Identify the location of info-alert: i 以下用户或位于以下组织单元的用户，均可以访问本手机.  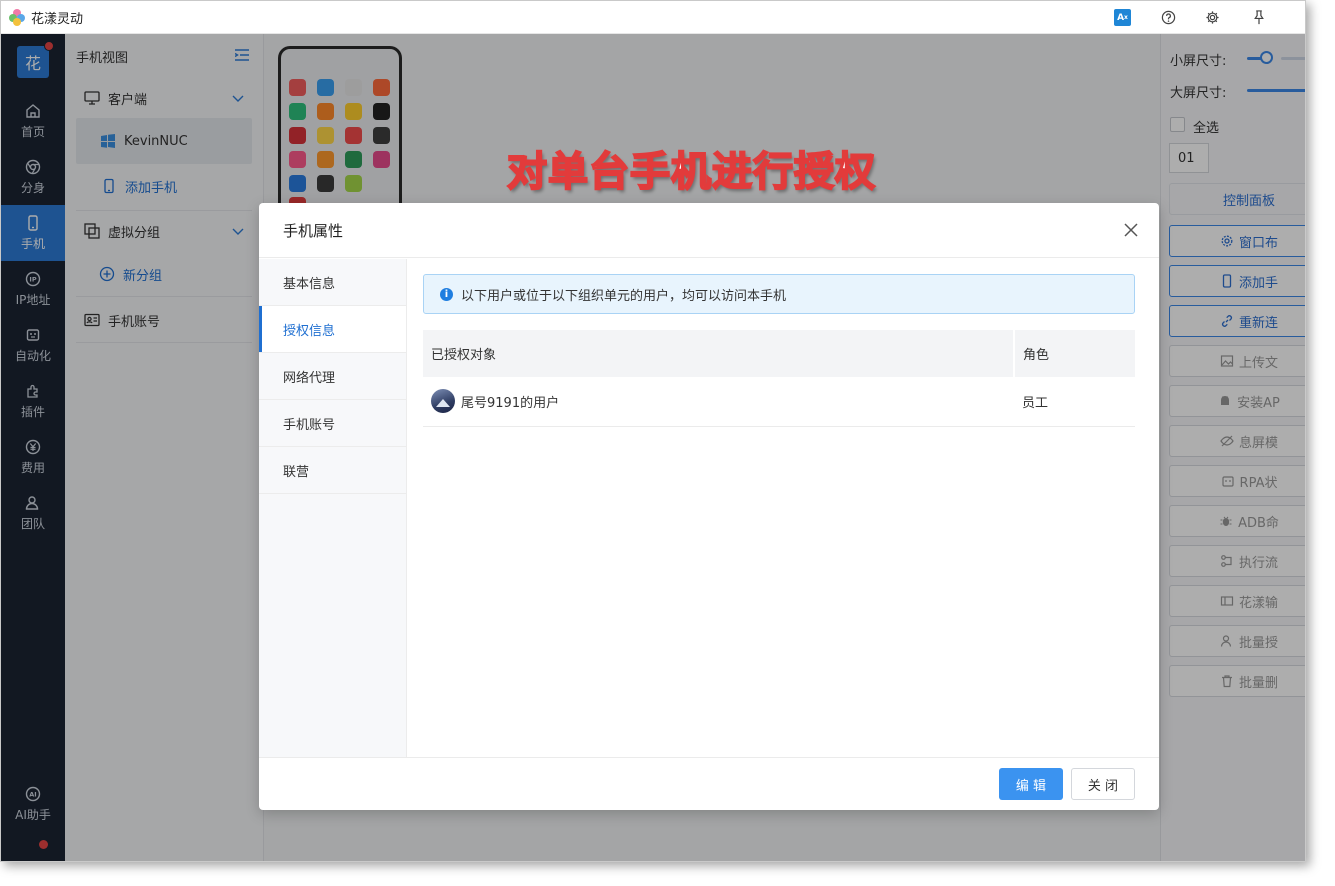
(779, 294).